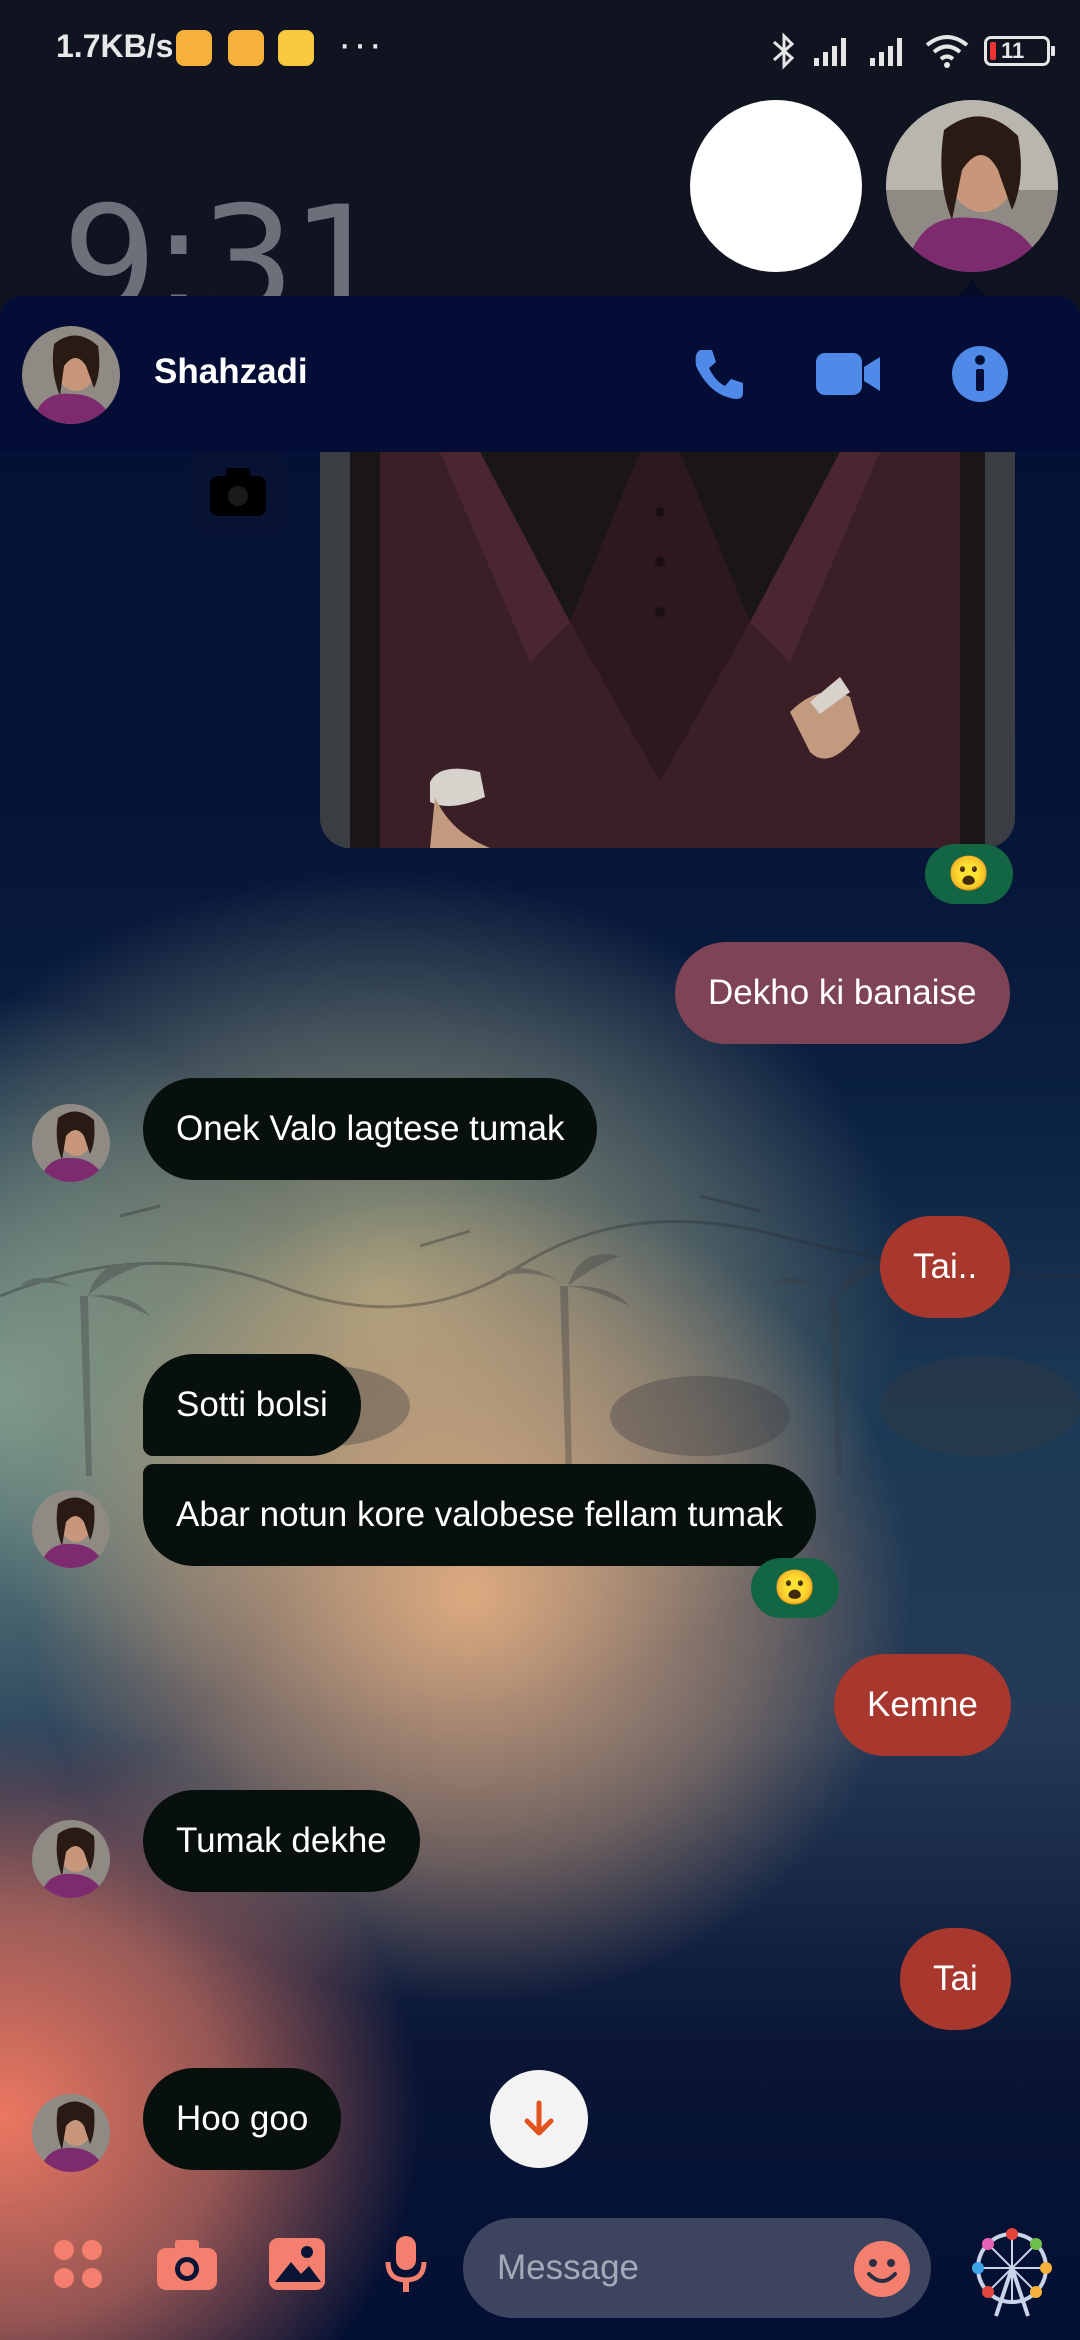 The image size is (1080, 2340). I want to click on gallery-icon, so click(297, 2264).